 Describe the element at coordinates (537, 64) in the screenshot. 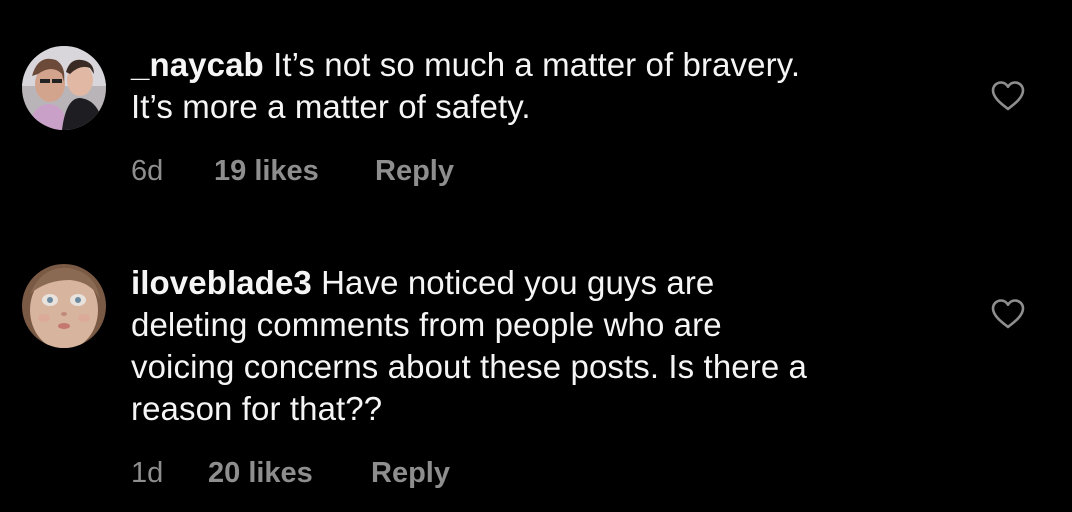

I see `comment-body: It’s not so much a matter of bravery.` at that location.